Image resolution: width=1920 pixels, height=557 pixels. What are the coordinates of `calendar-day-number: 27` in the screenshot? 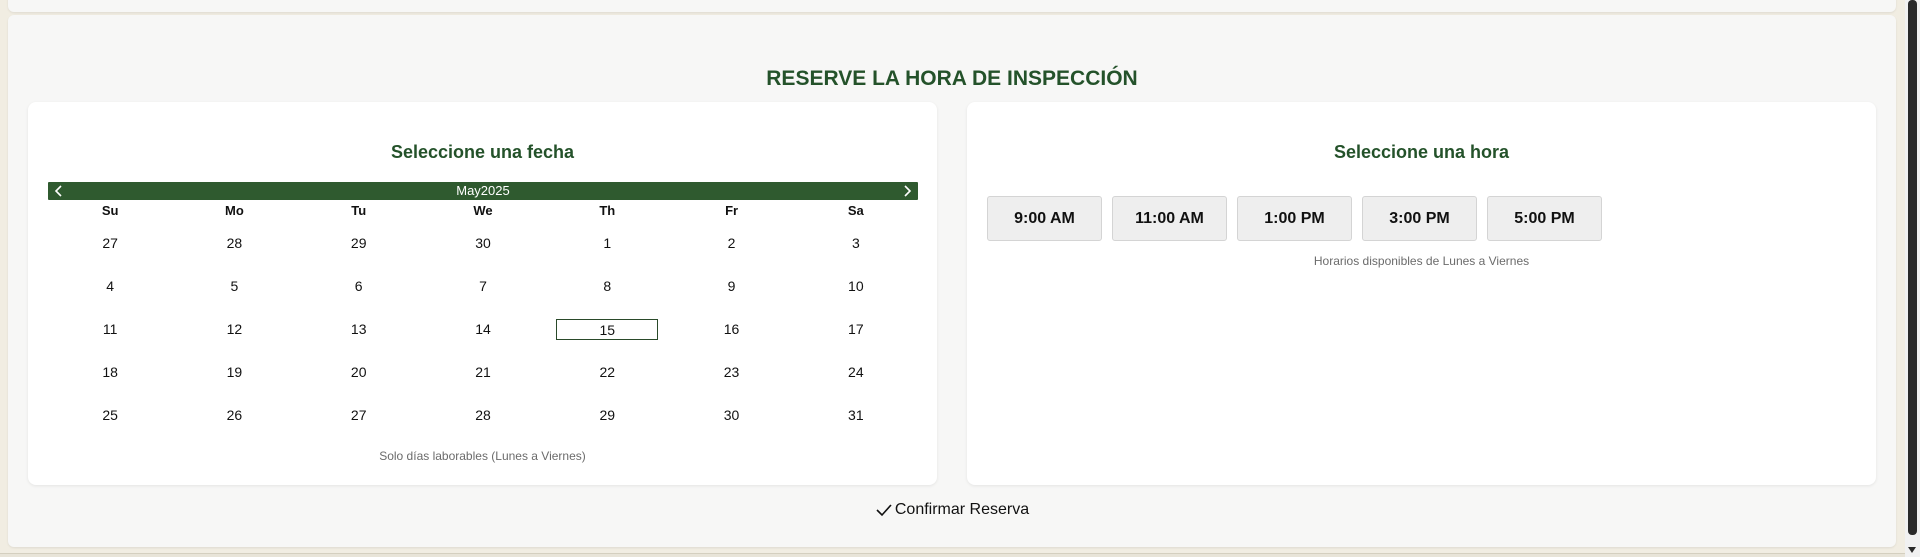 It's located at (358, 415).